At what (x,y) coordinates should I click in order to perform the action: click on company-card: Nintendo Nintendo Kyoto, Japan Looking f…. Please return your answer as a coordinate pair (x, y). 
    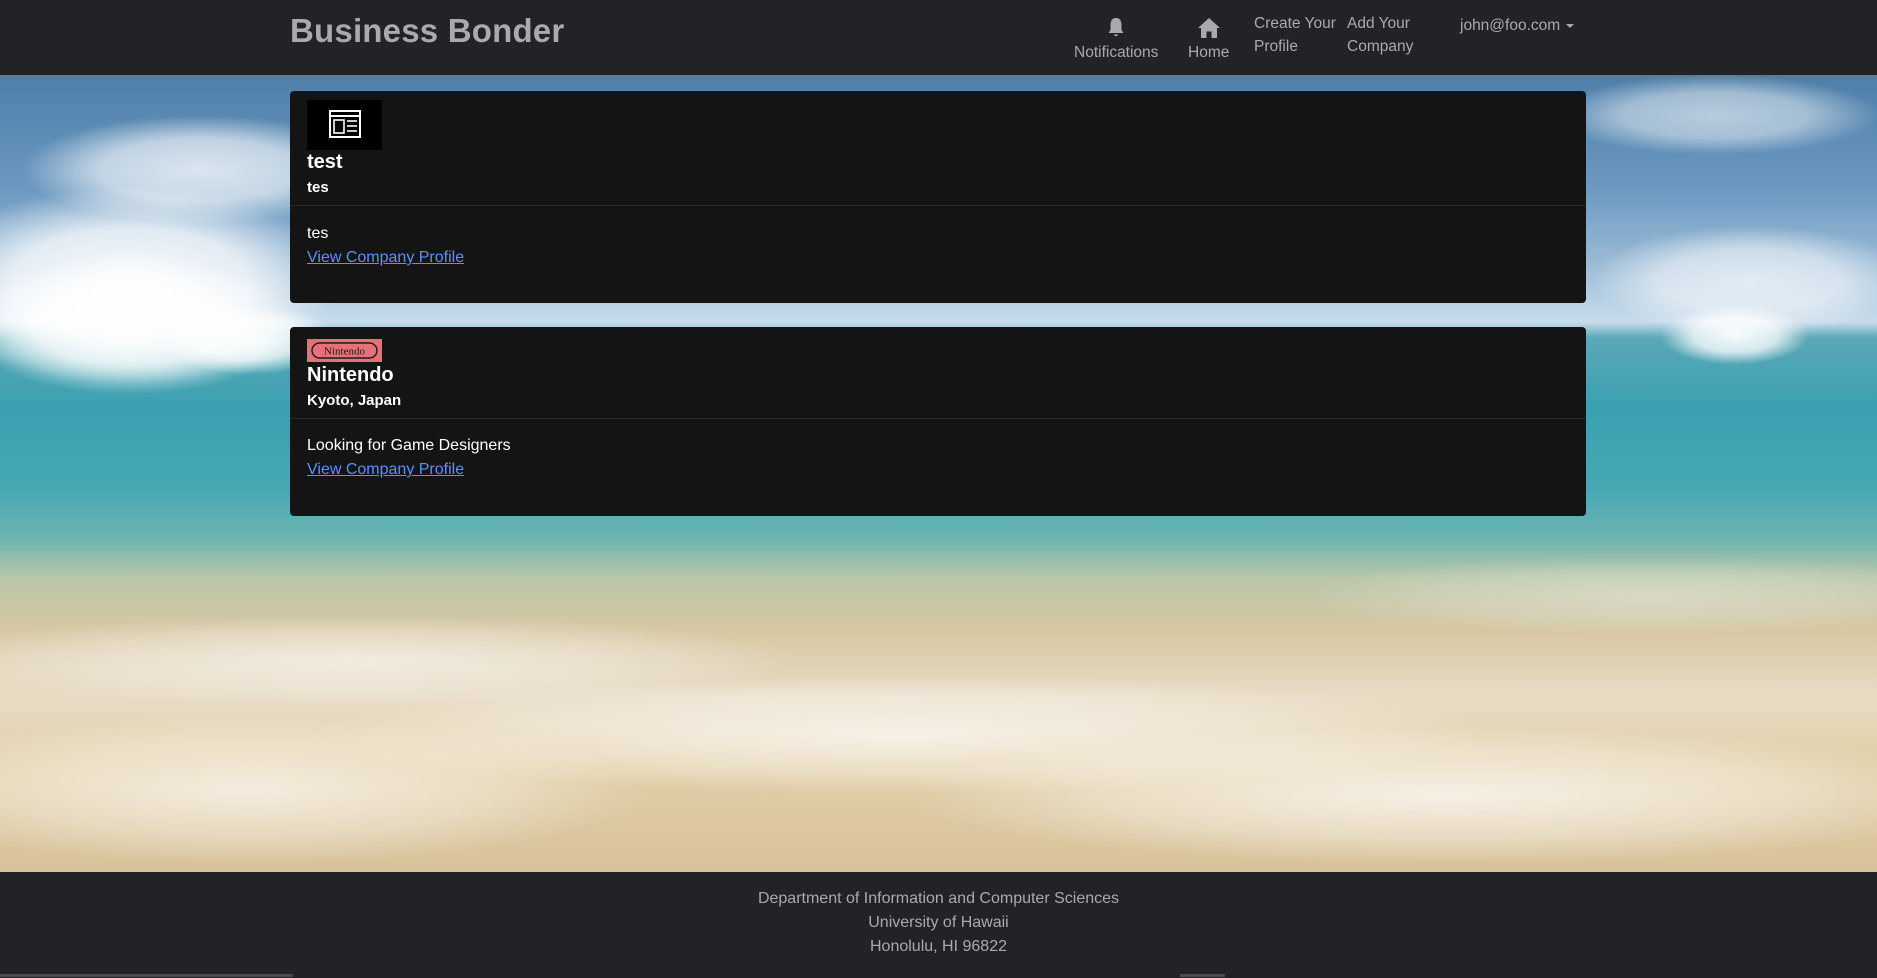
    Looking at the image, I should click on (938, 421).